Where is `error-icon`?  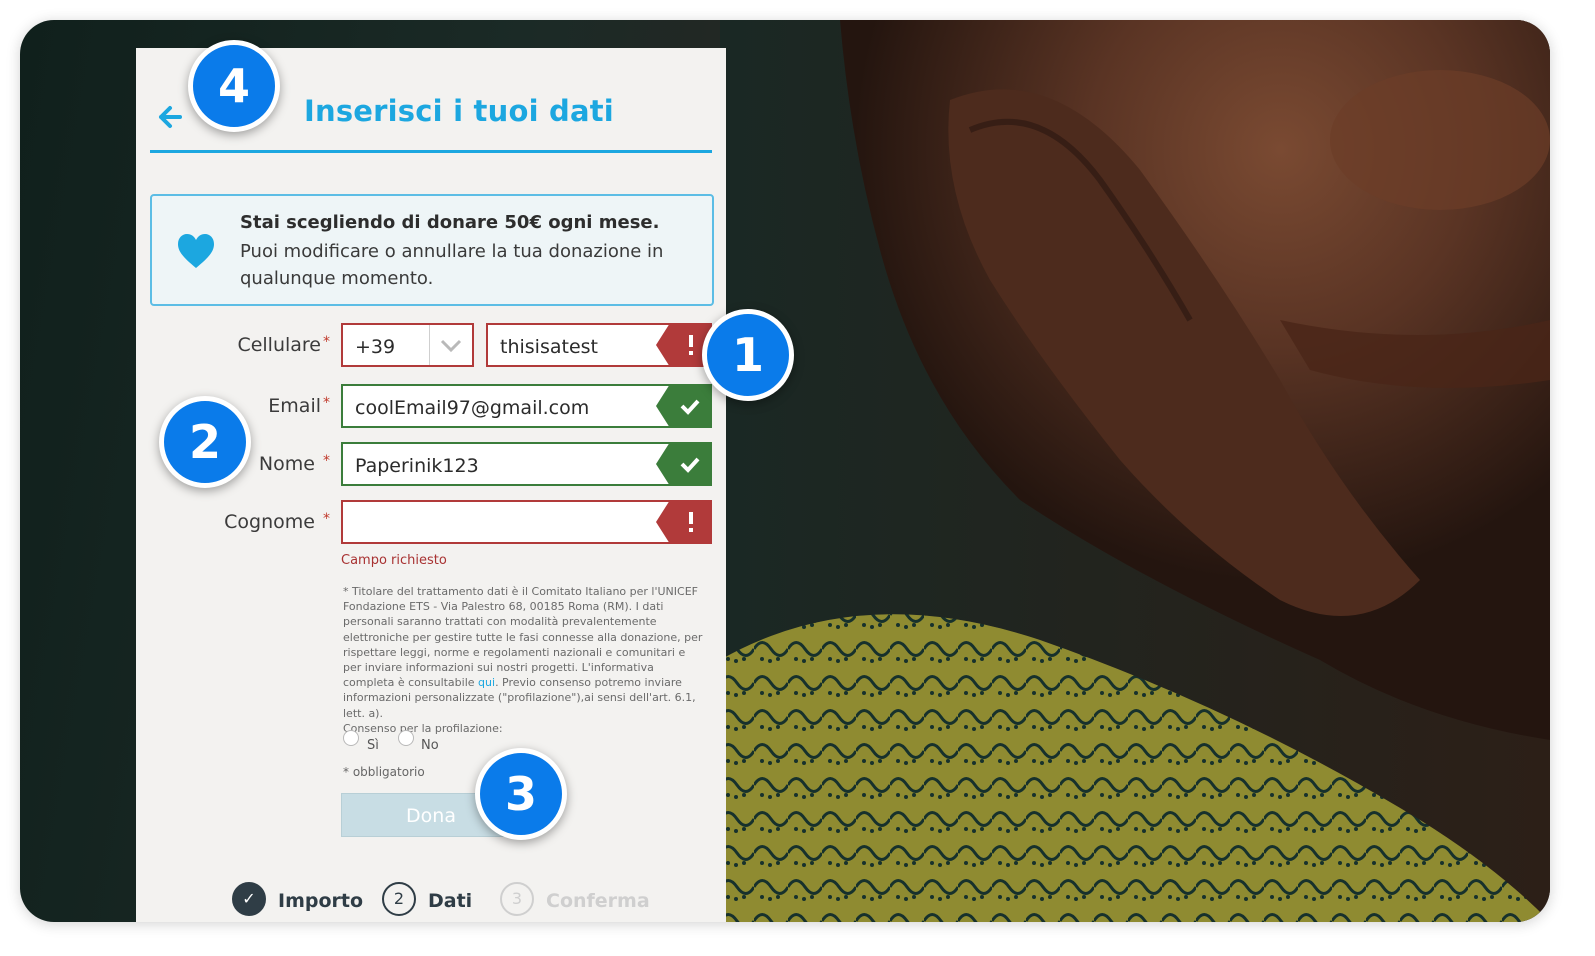 error-icon is located at coordinates (684, 522).